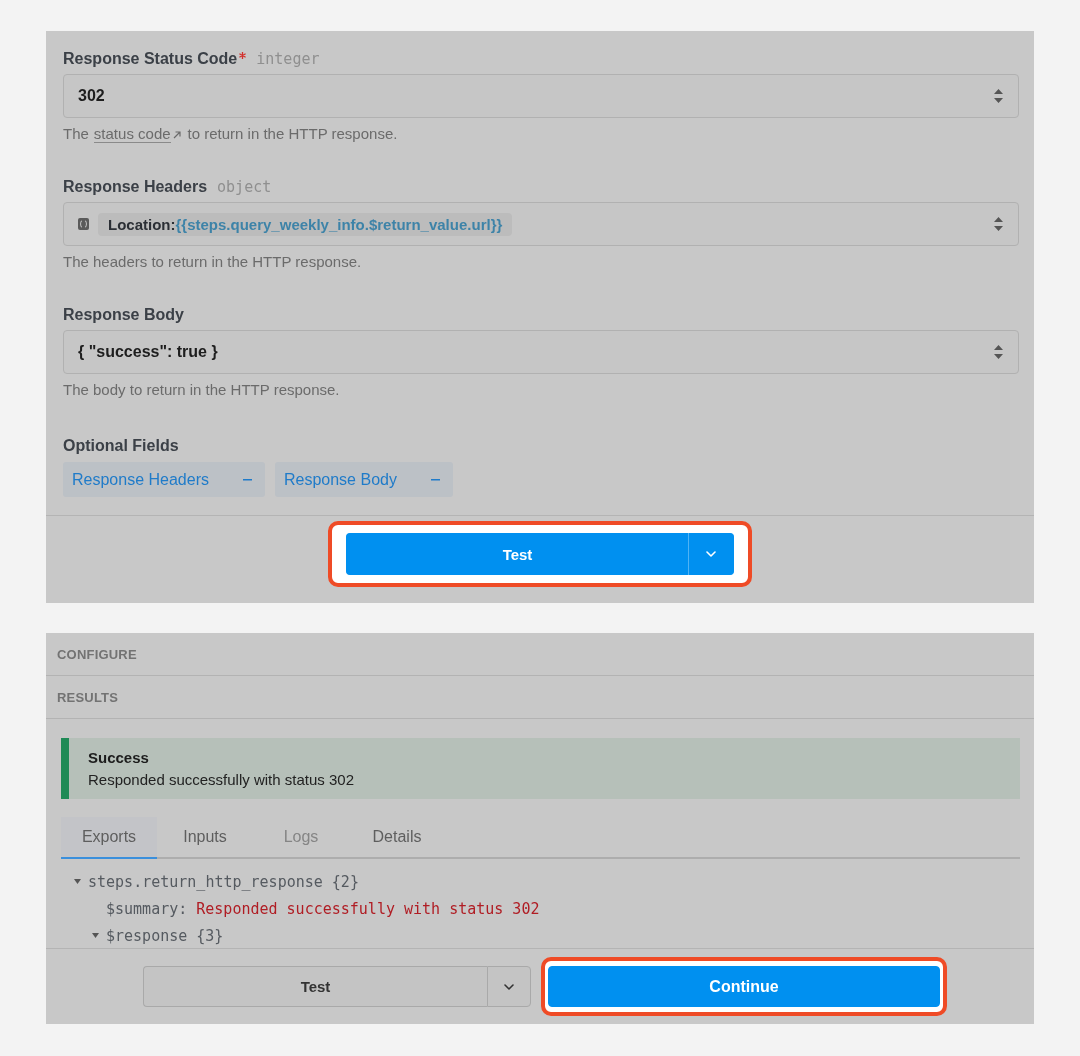  Describe the element at coordinates (213, 262) in the screenshot. I see `field-help-text: The headers to return in the HTTP response.` at that location.